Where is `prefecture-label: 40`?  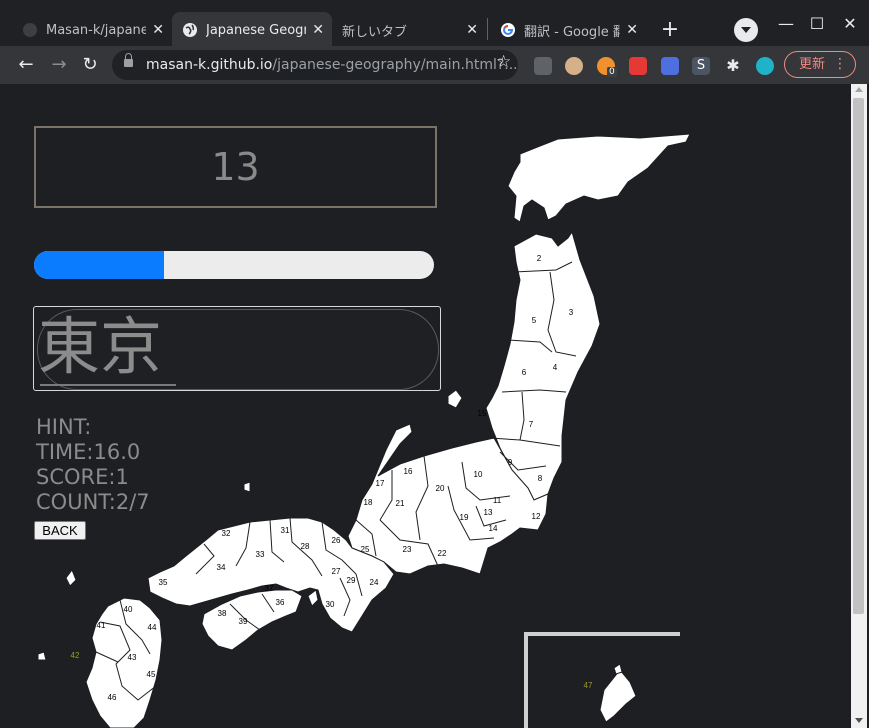 prefecture-label: 40 is located at coordinates (128, 609).